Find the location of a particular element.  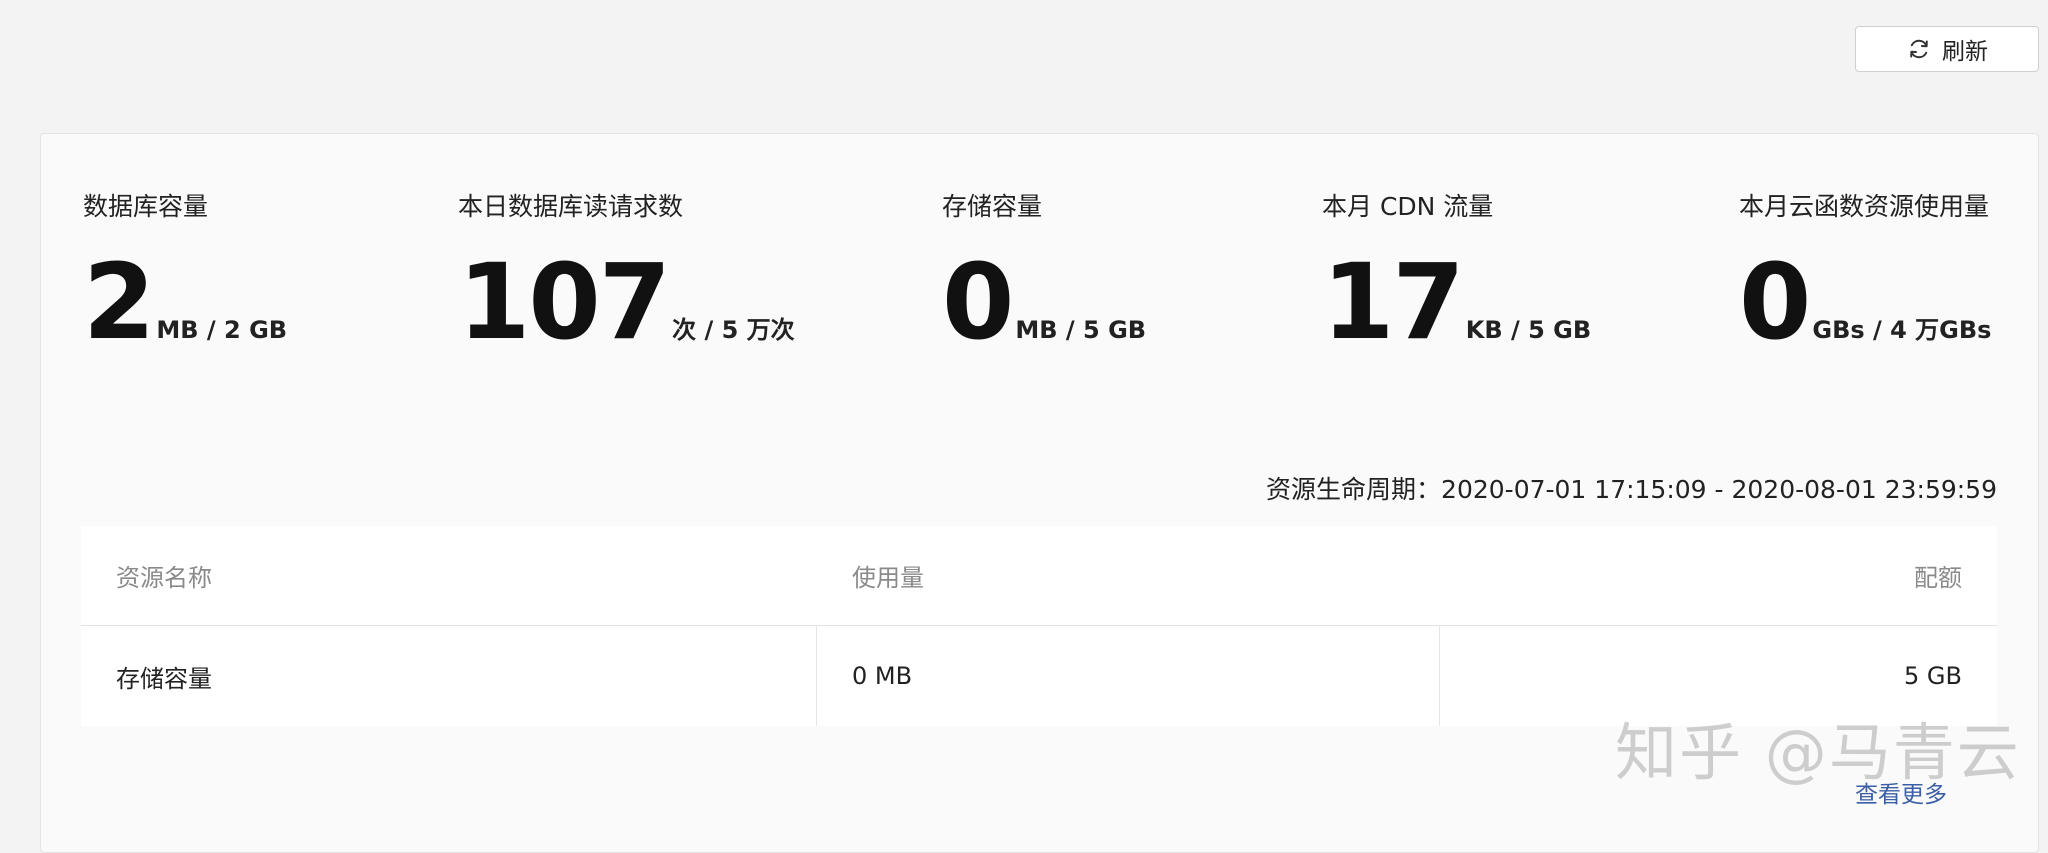

stat-storage-capacity: 存储容量 0 MB / 5 GB is located at coordinates (1044, 277).